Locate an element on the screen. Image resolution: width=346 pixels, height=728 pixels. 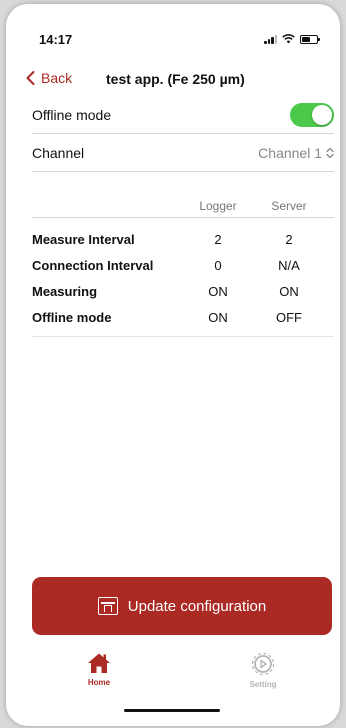
wifi-icon is located at coordinates (288, 39).